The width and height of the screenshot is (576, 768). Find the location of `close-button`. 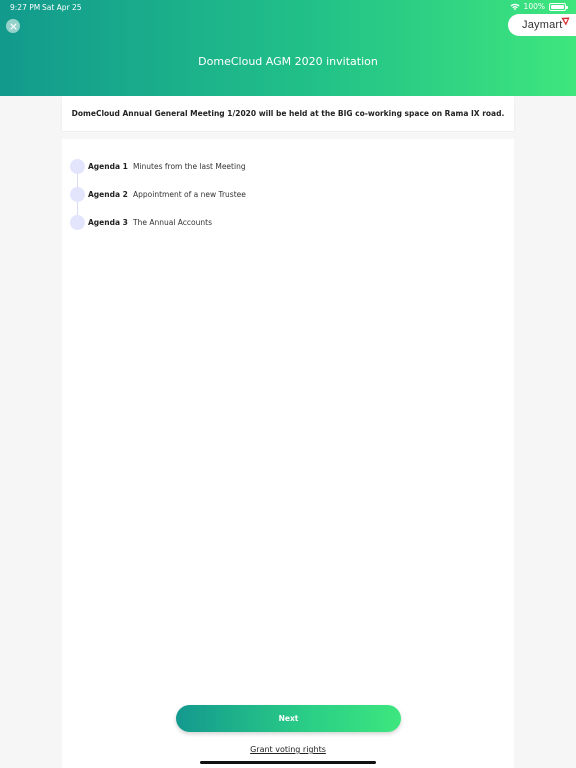

close-button is located at coordinates (13, 26).